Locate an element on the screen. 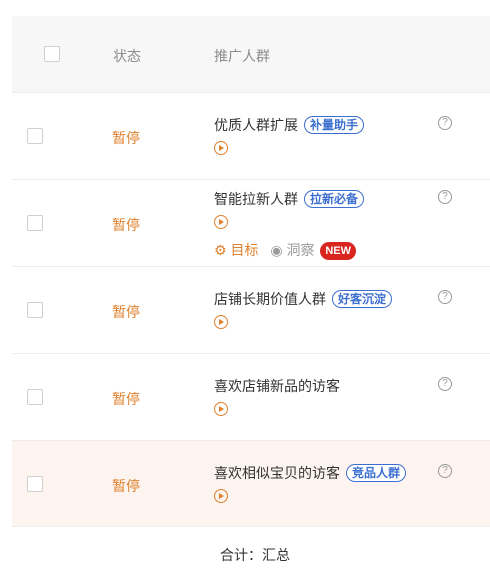 The width and height of the screenshot is (490, 578). audience-name: 喜欢店铺新品的访客 is located at coordinates (277, 386).